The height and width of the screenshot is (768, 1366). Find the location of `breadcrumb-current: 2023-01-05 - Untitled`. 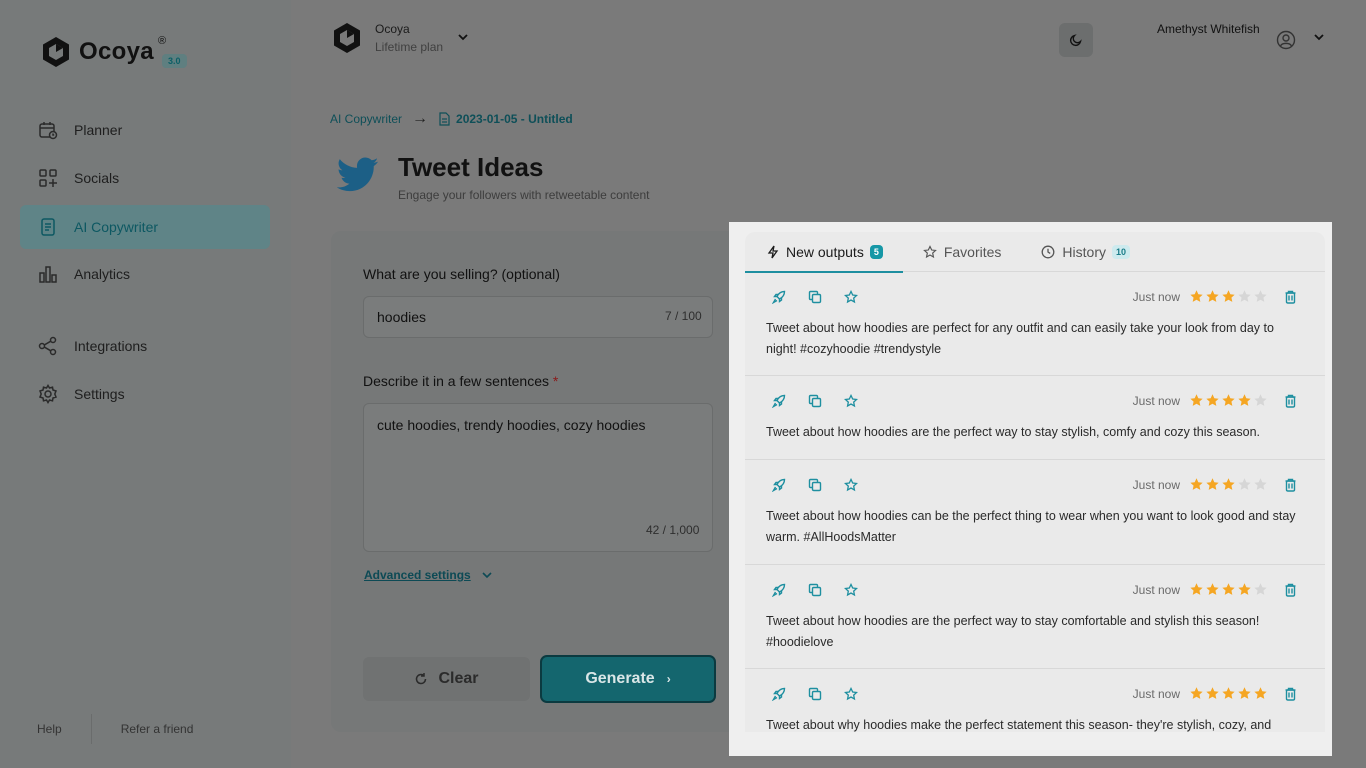

breadcrumb-current: 2023-01-05 - Untitled is located at coordinates (514, 119).